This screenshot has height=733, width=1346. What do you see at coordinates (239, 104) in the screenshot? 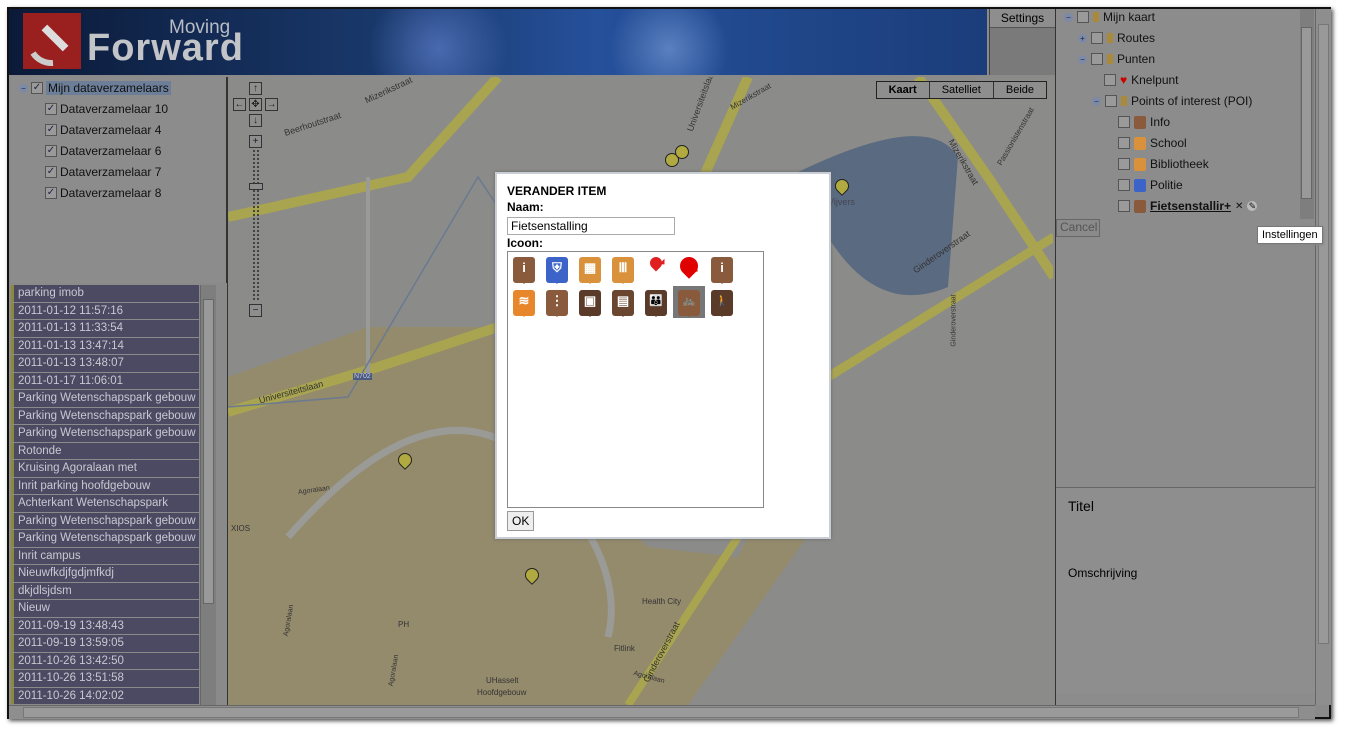
I see `pan-left-button: ←` at bounding box center [239, 104].